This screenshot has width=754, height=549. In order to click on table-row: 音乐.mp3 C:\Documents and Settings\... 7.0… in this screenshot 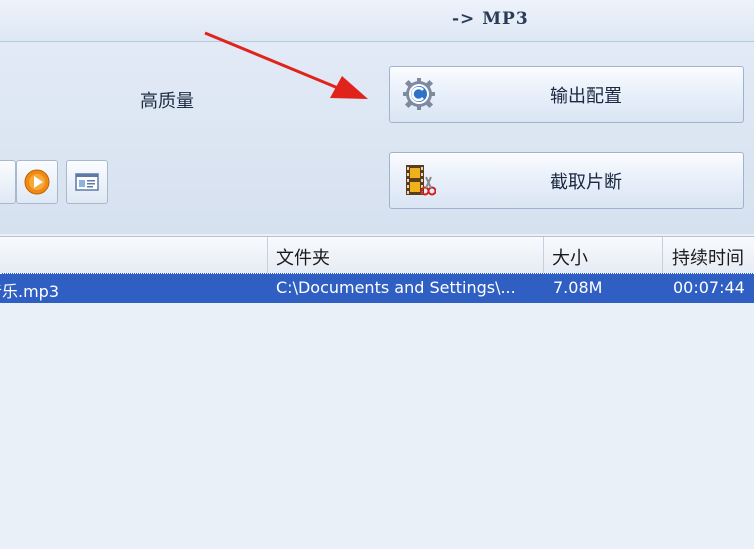, I will do `click(377, 288)`.